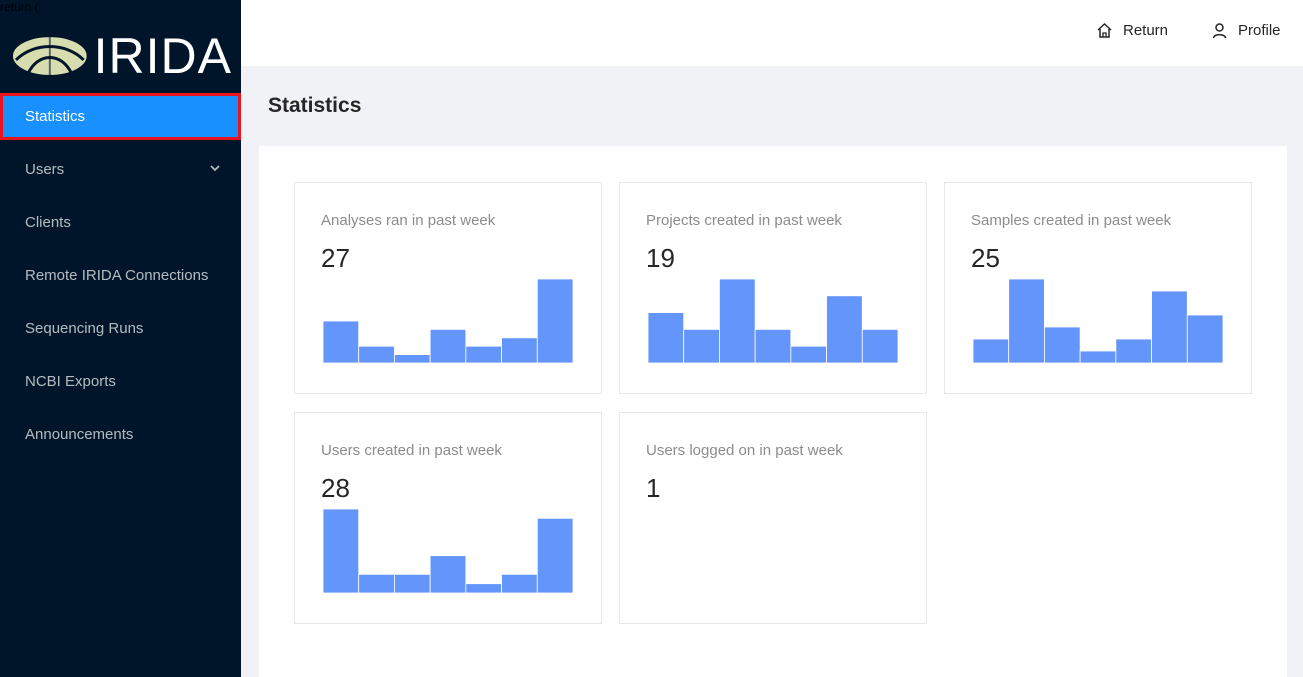 Image resolution: width=1303 pixels, height=677 pixels. I want to click on stat-card-users-created: Users created in past week 28, so click(448, 518).